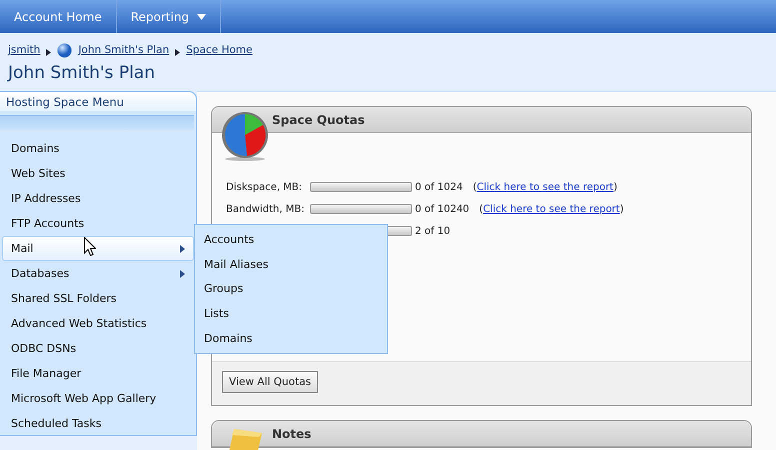  I want to click on sidebar-item: File Manager, so click(98, 373).